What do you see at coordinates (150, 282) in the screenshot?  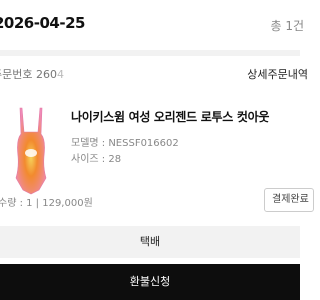 I see `refund-request-button: 환불신청` at bounding box center [150, 282].